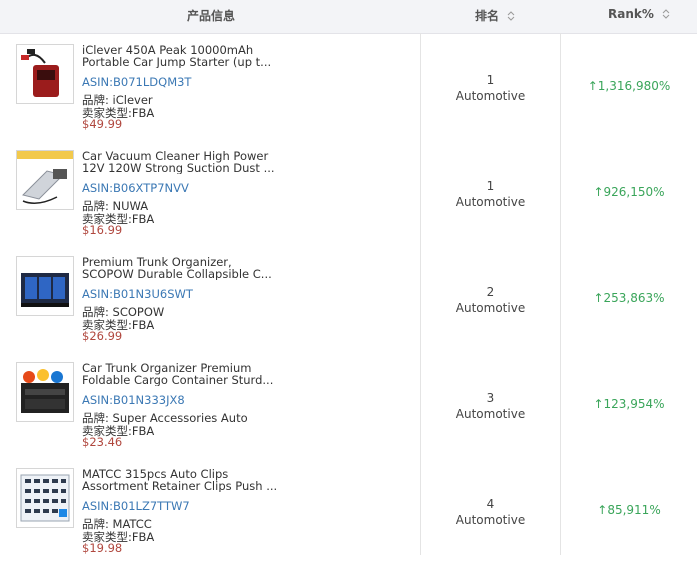 The width and height of the screenshot is (697, 564). Describe the element at coordinates (490, 300) in the screenshot. I see `rank-cell: 2 Automotive` at that location.